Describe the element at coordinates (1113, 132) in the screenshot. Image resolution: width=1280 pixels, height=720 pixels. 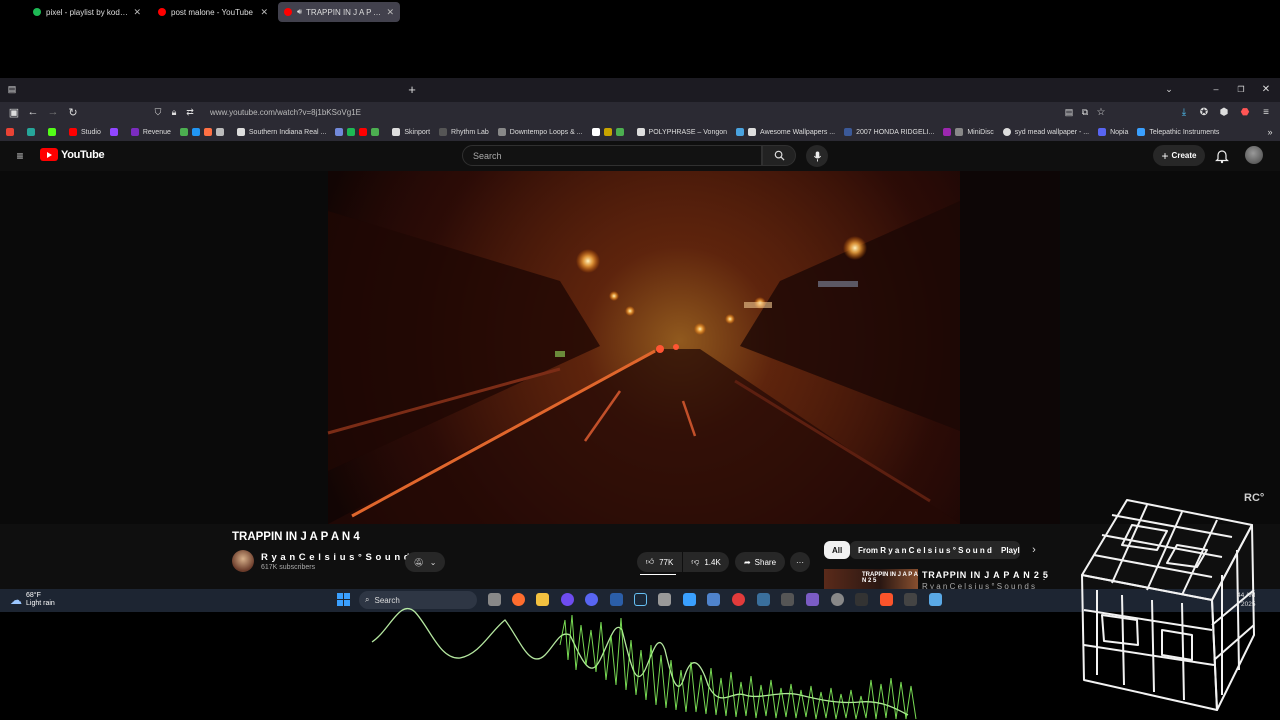
I see `bookmark-nopia: Nopia` at that location.